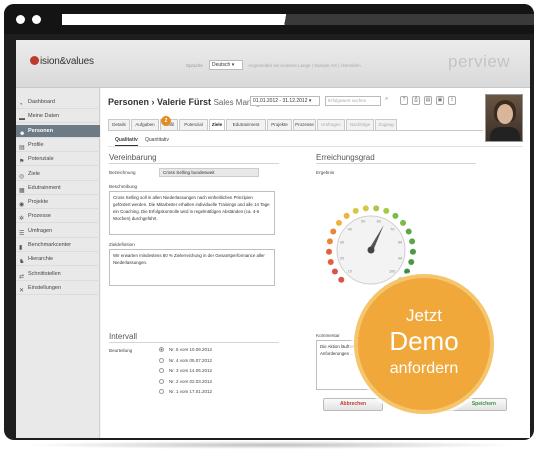  I want to click on gauge-tick-label: 10, so click(350, 272).